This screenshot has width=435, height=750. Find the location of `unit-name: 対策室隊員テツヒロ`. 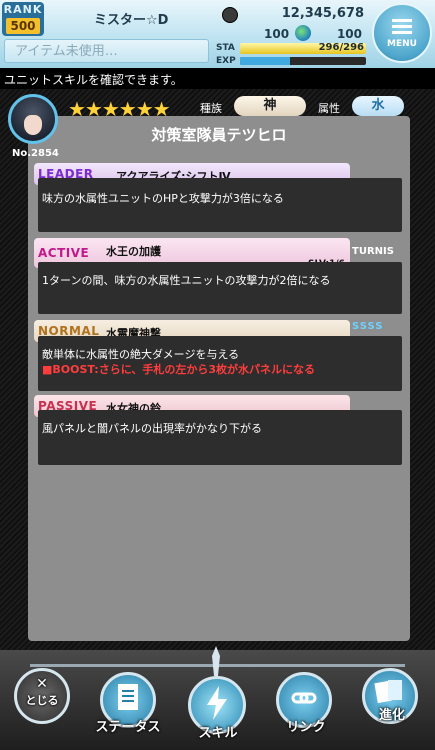

unit-name: 対策室隊員テツヒロ is located at coordinates (219, 135).